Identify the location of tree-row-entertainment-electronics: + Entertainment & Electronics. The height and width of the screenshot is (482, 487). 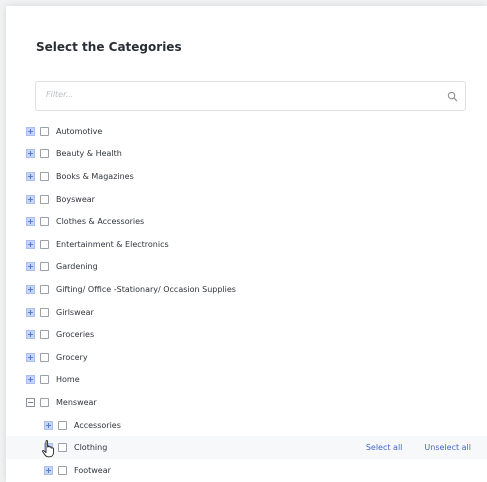
(246, 244).